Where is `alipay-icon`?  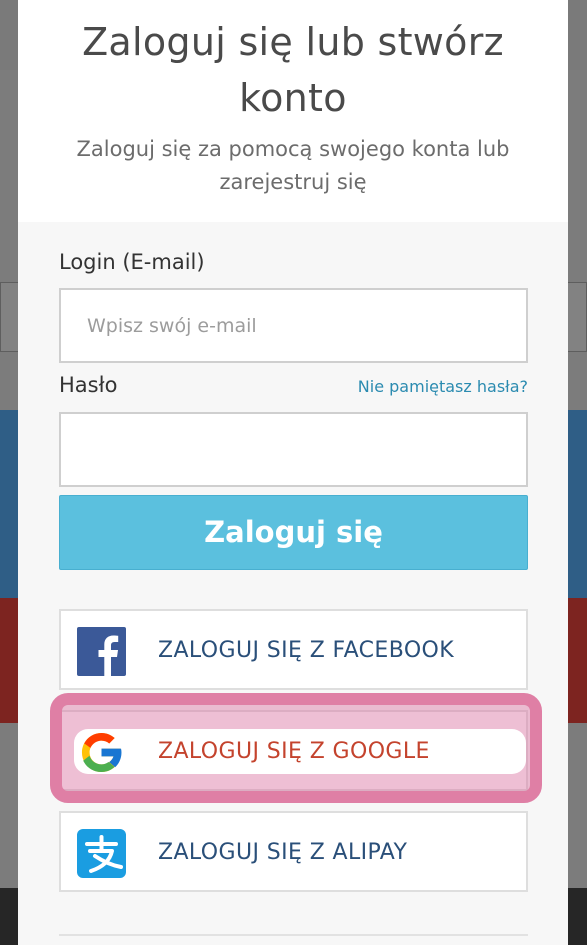 alipay-icon is located at coordinates (101, 853).